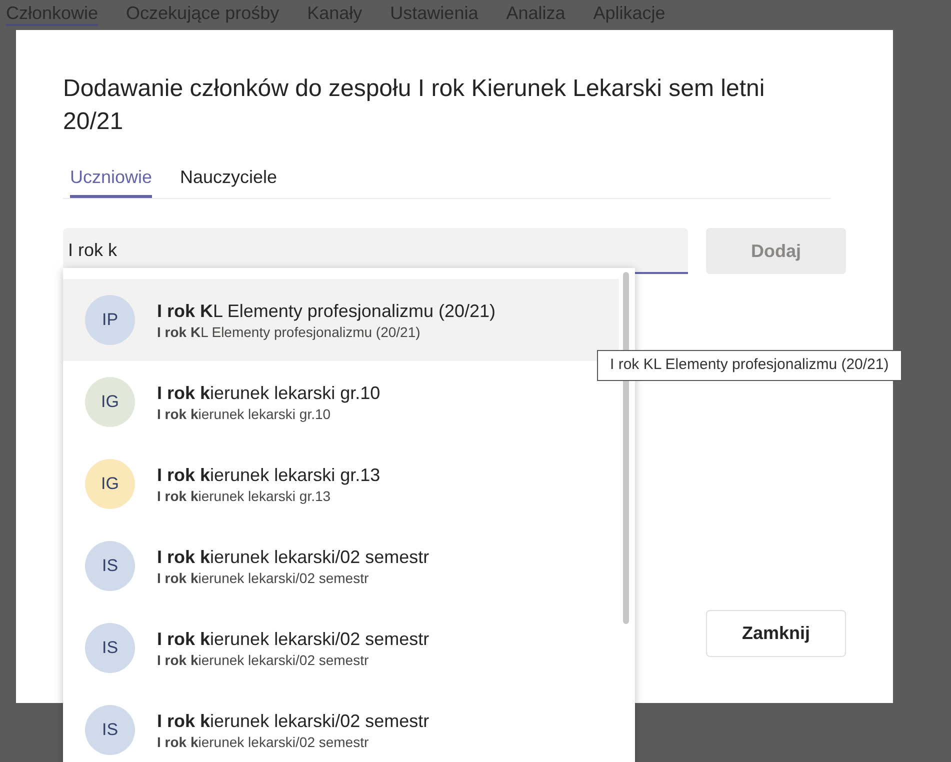  Describe the element at coordinates (414, 105) in the screenshot. I see `dialog-title: Dodawanie członków do zespołu I rok Kierunek Lekarski sem letni 20/21` at that location.